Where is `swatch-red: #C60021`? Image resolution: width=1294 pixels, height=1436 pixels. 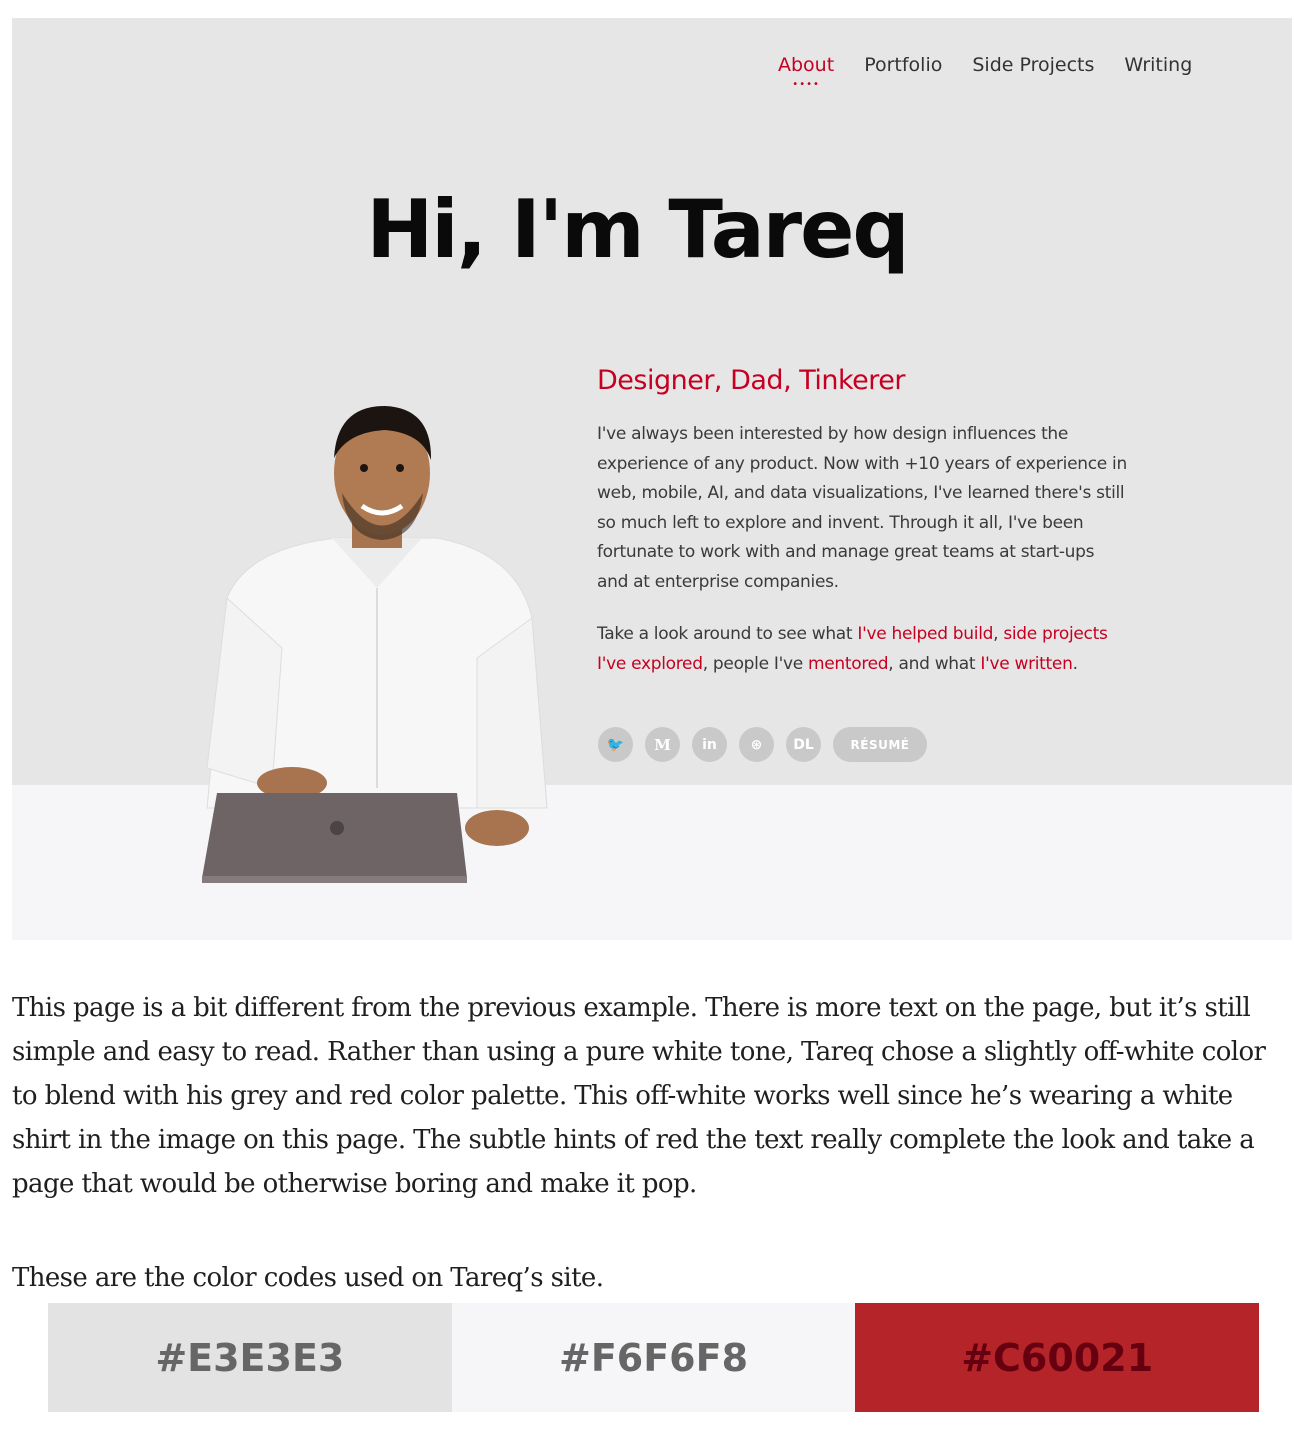
swatch-red: #C60021 is located at coordinates (1057, 1357).